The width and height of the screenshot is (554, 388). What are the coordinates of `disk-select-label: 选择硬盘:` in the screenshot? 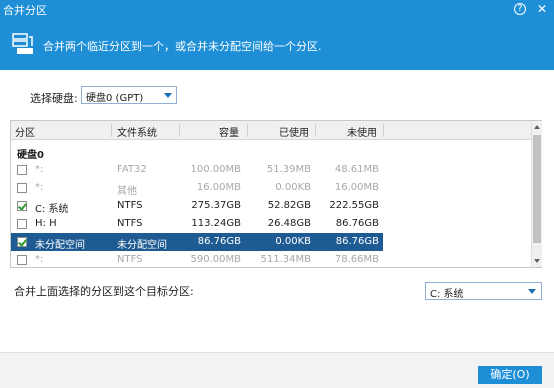 It's located at (54, 98).